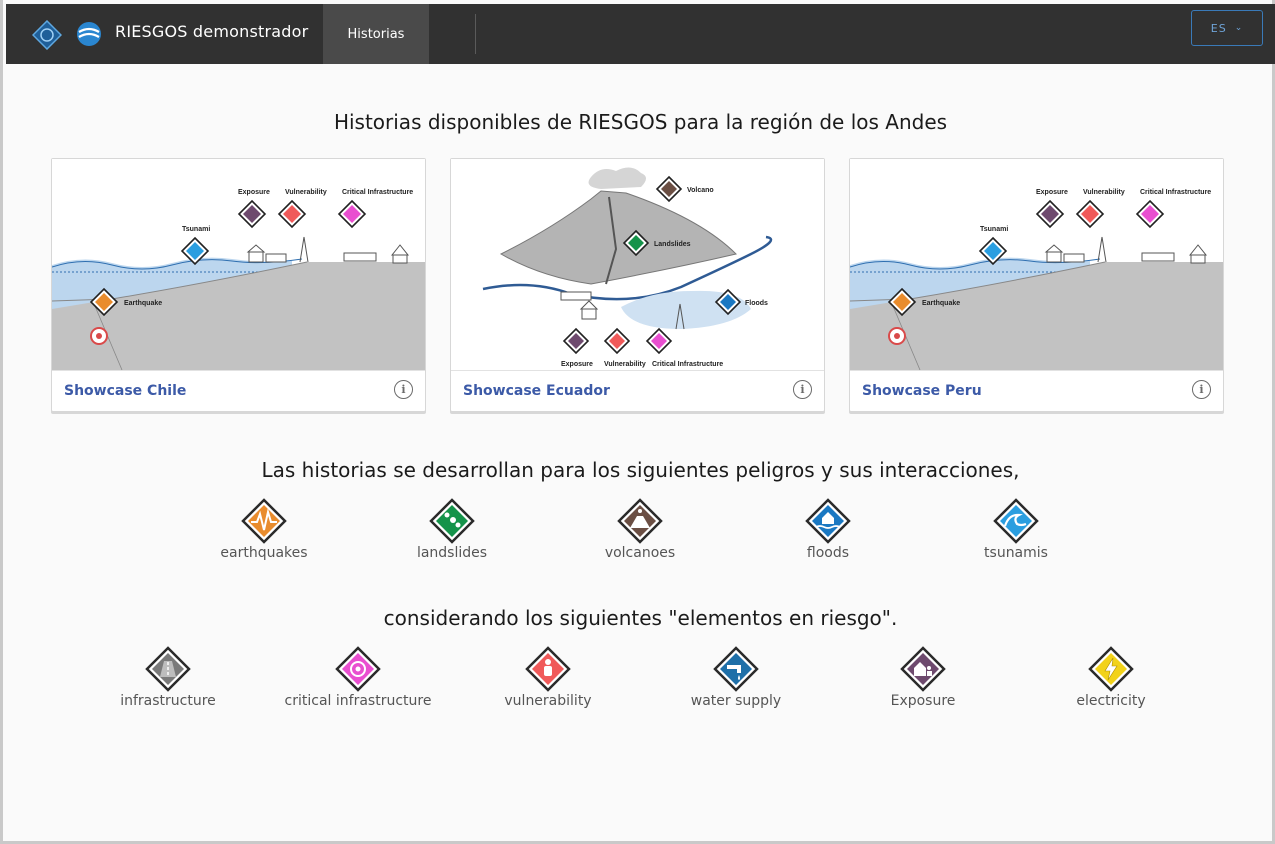 The image size is (1275, 844). I want to click on card-title: Showcase Ecuador, so click(536, 391).